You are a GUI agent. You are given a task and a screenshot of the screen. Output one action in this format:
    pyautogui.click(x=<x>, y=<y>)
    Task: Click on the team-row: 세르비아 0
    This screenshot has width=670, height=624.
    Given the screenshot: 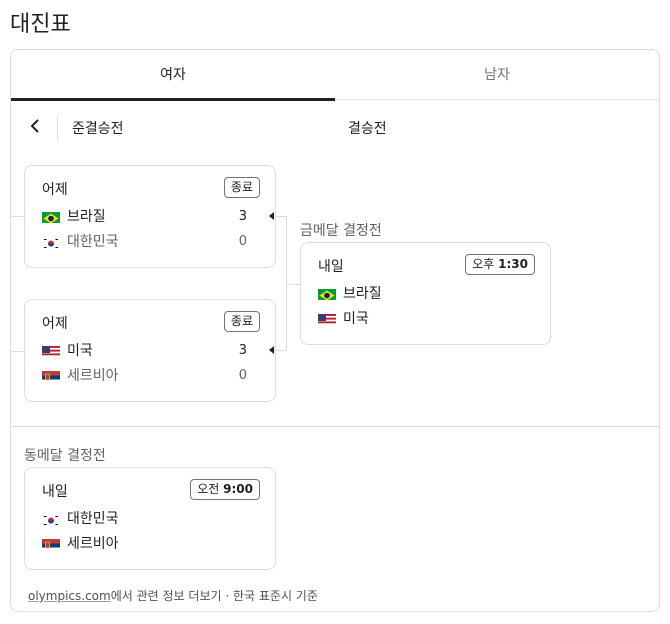 What is the action you would take?
    pyautogui.click(x=152, y=375)
    